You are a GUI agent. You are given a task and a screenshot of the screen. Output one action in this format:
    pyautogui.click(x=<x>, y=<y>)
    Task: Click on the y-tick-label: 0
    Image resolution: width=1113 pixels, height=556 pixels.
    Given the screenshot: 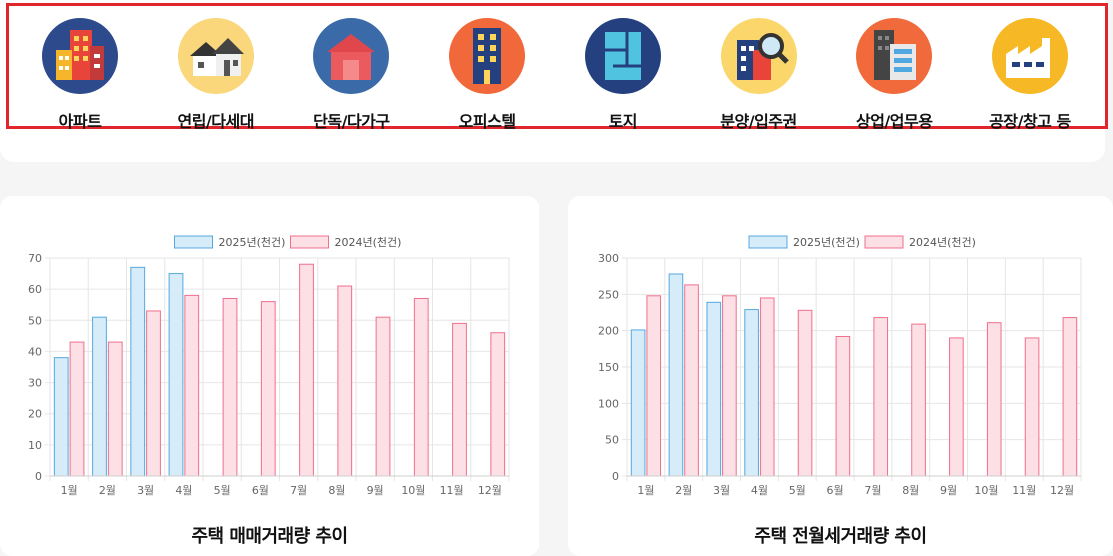 What is the action you would take?
    pyautogui.click(x=615, y=476)
    